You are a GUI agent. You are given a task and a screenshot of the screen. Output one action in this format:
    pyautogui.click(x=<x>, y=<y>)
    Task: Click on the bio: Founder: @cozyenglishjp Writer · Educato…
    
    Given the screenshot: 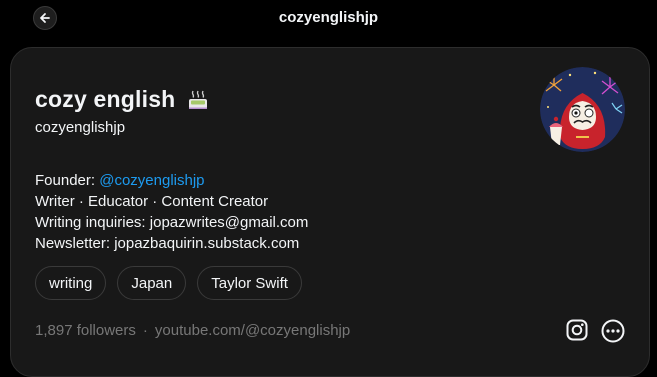 What is the action you would take?
    pyautogui.click(x=171, y=212)
    